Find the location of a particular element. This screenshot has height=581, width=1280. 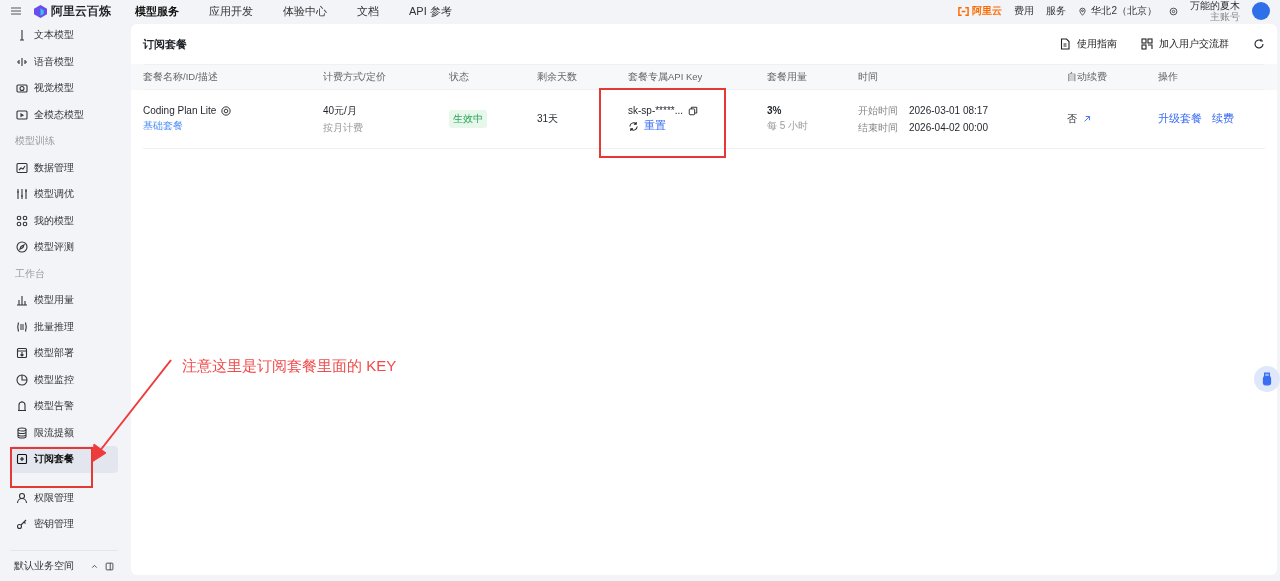

nav-tab: 应用开发 is located at coordinates (231, 11).